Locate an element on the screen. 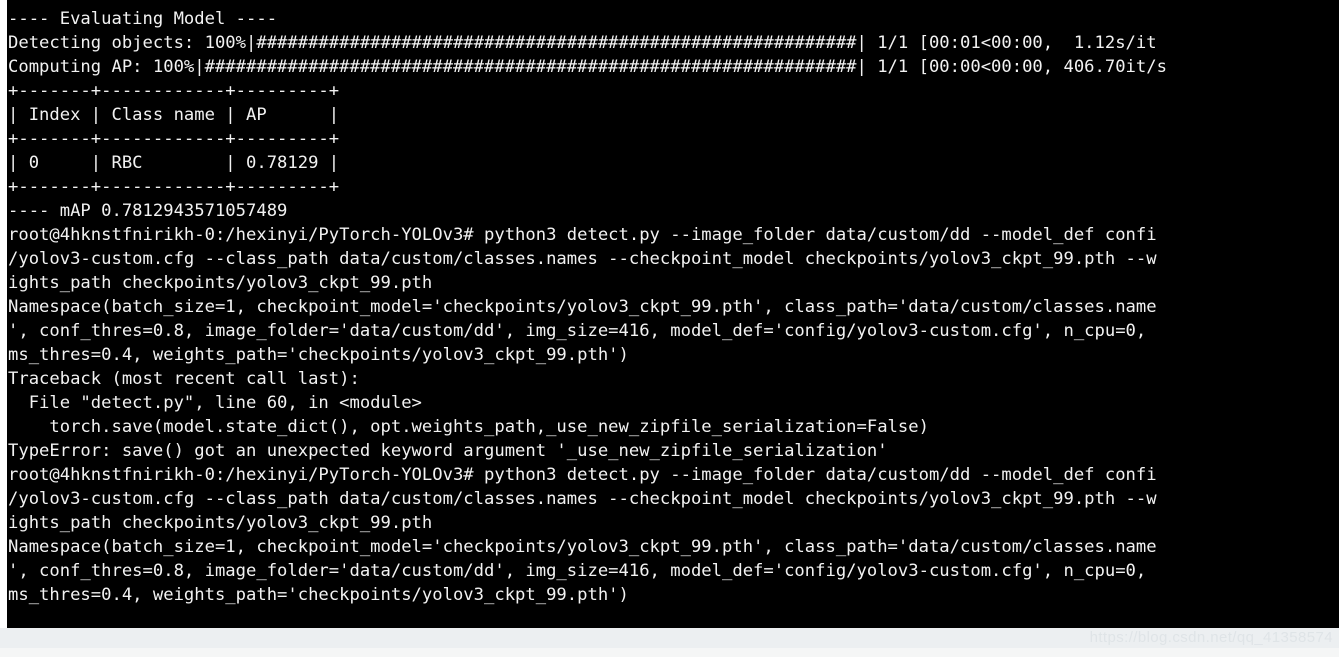 Image resolution: width=1339 pixels, height=657 pixels. terminal-line: Traceback (most recent call last): is located at coordinates (184, 379).